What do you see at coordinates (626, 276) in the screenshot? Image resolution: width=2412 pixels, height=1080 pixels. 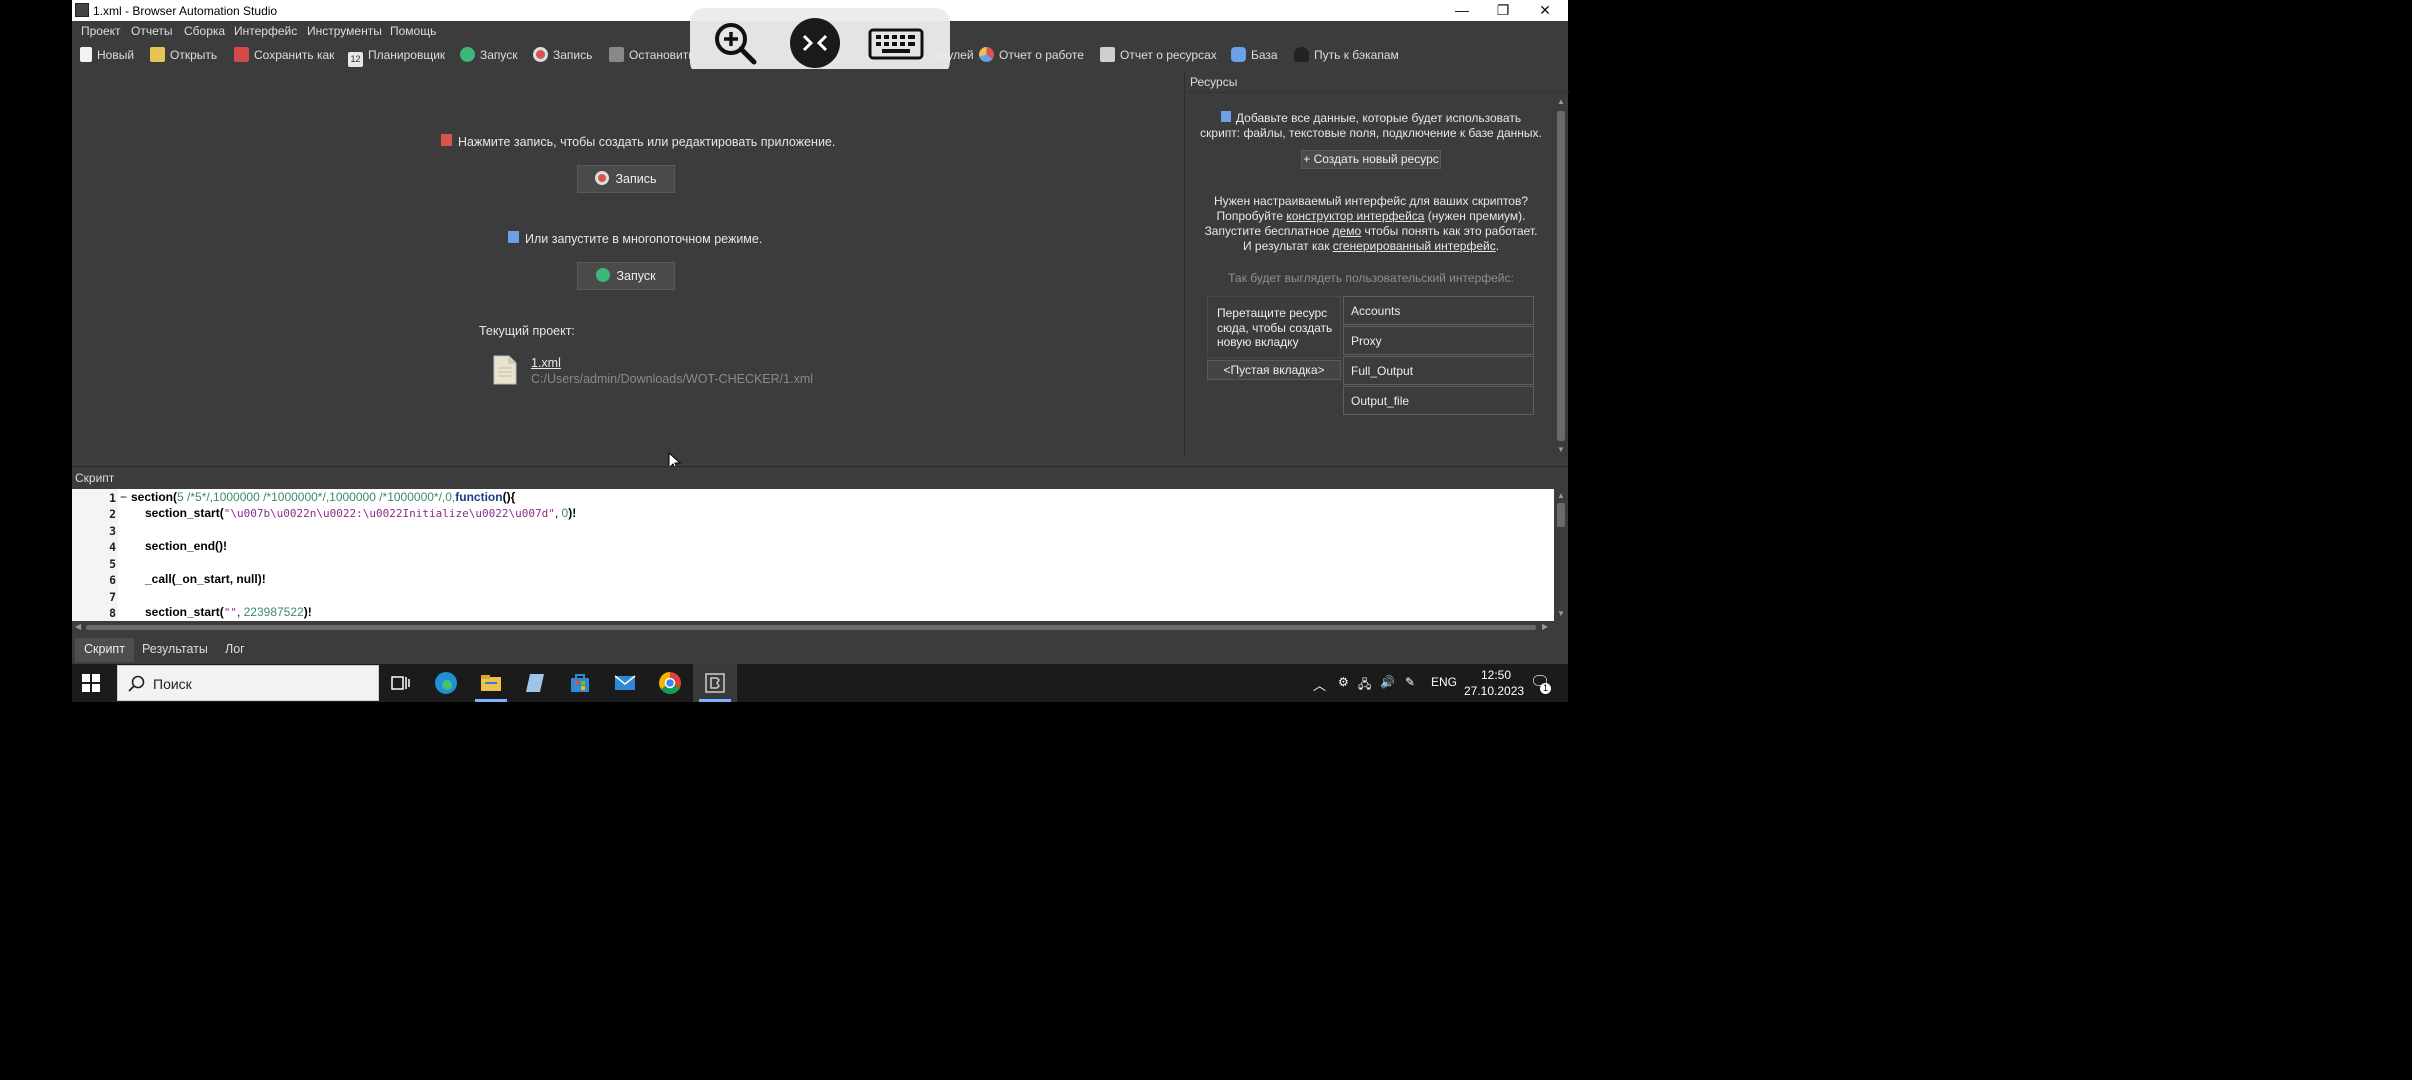 I see `run-big-button: Запуск` at bounding box center [626, 276].